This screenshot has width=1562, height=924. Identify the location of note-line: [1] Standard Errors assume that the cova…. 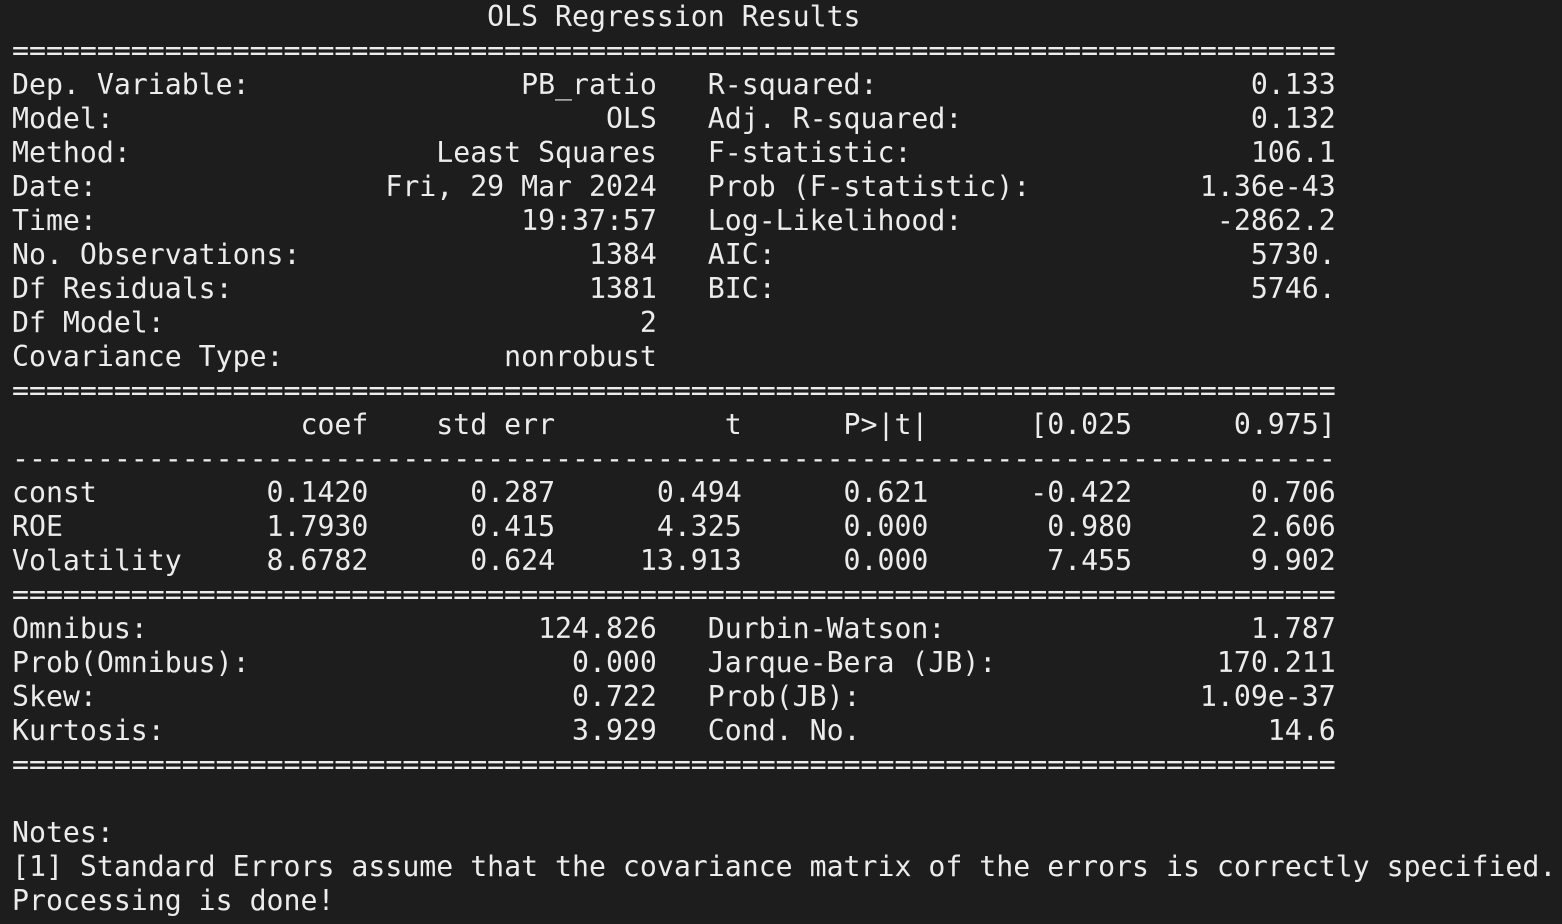
(784, 866).